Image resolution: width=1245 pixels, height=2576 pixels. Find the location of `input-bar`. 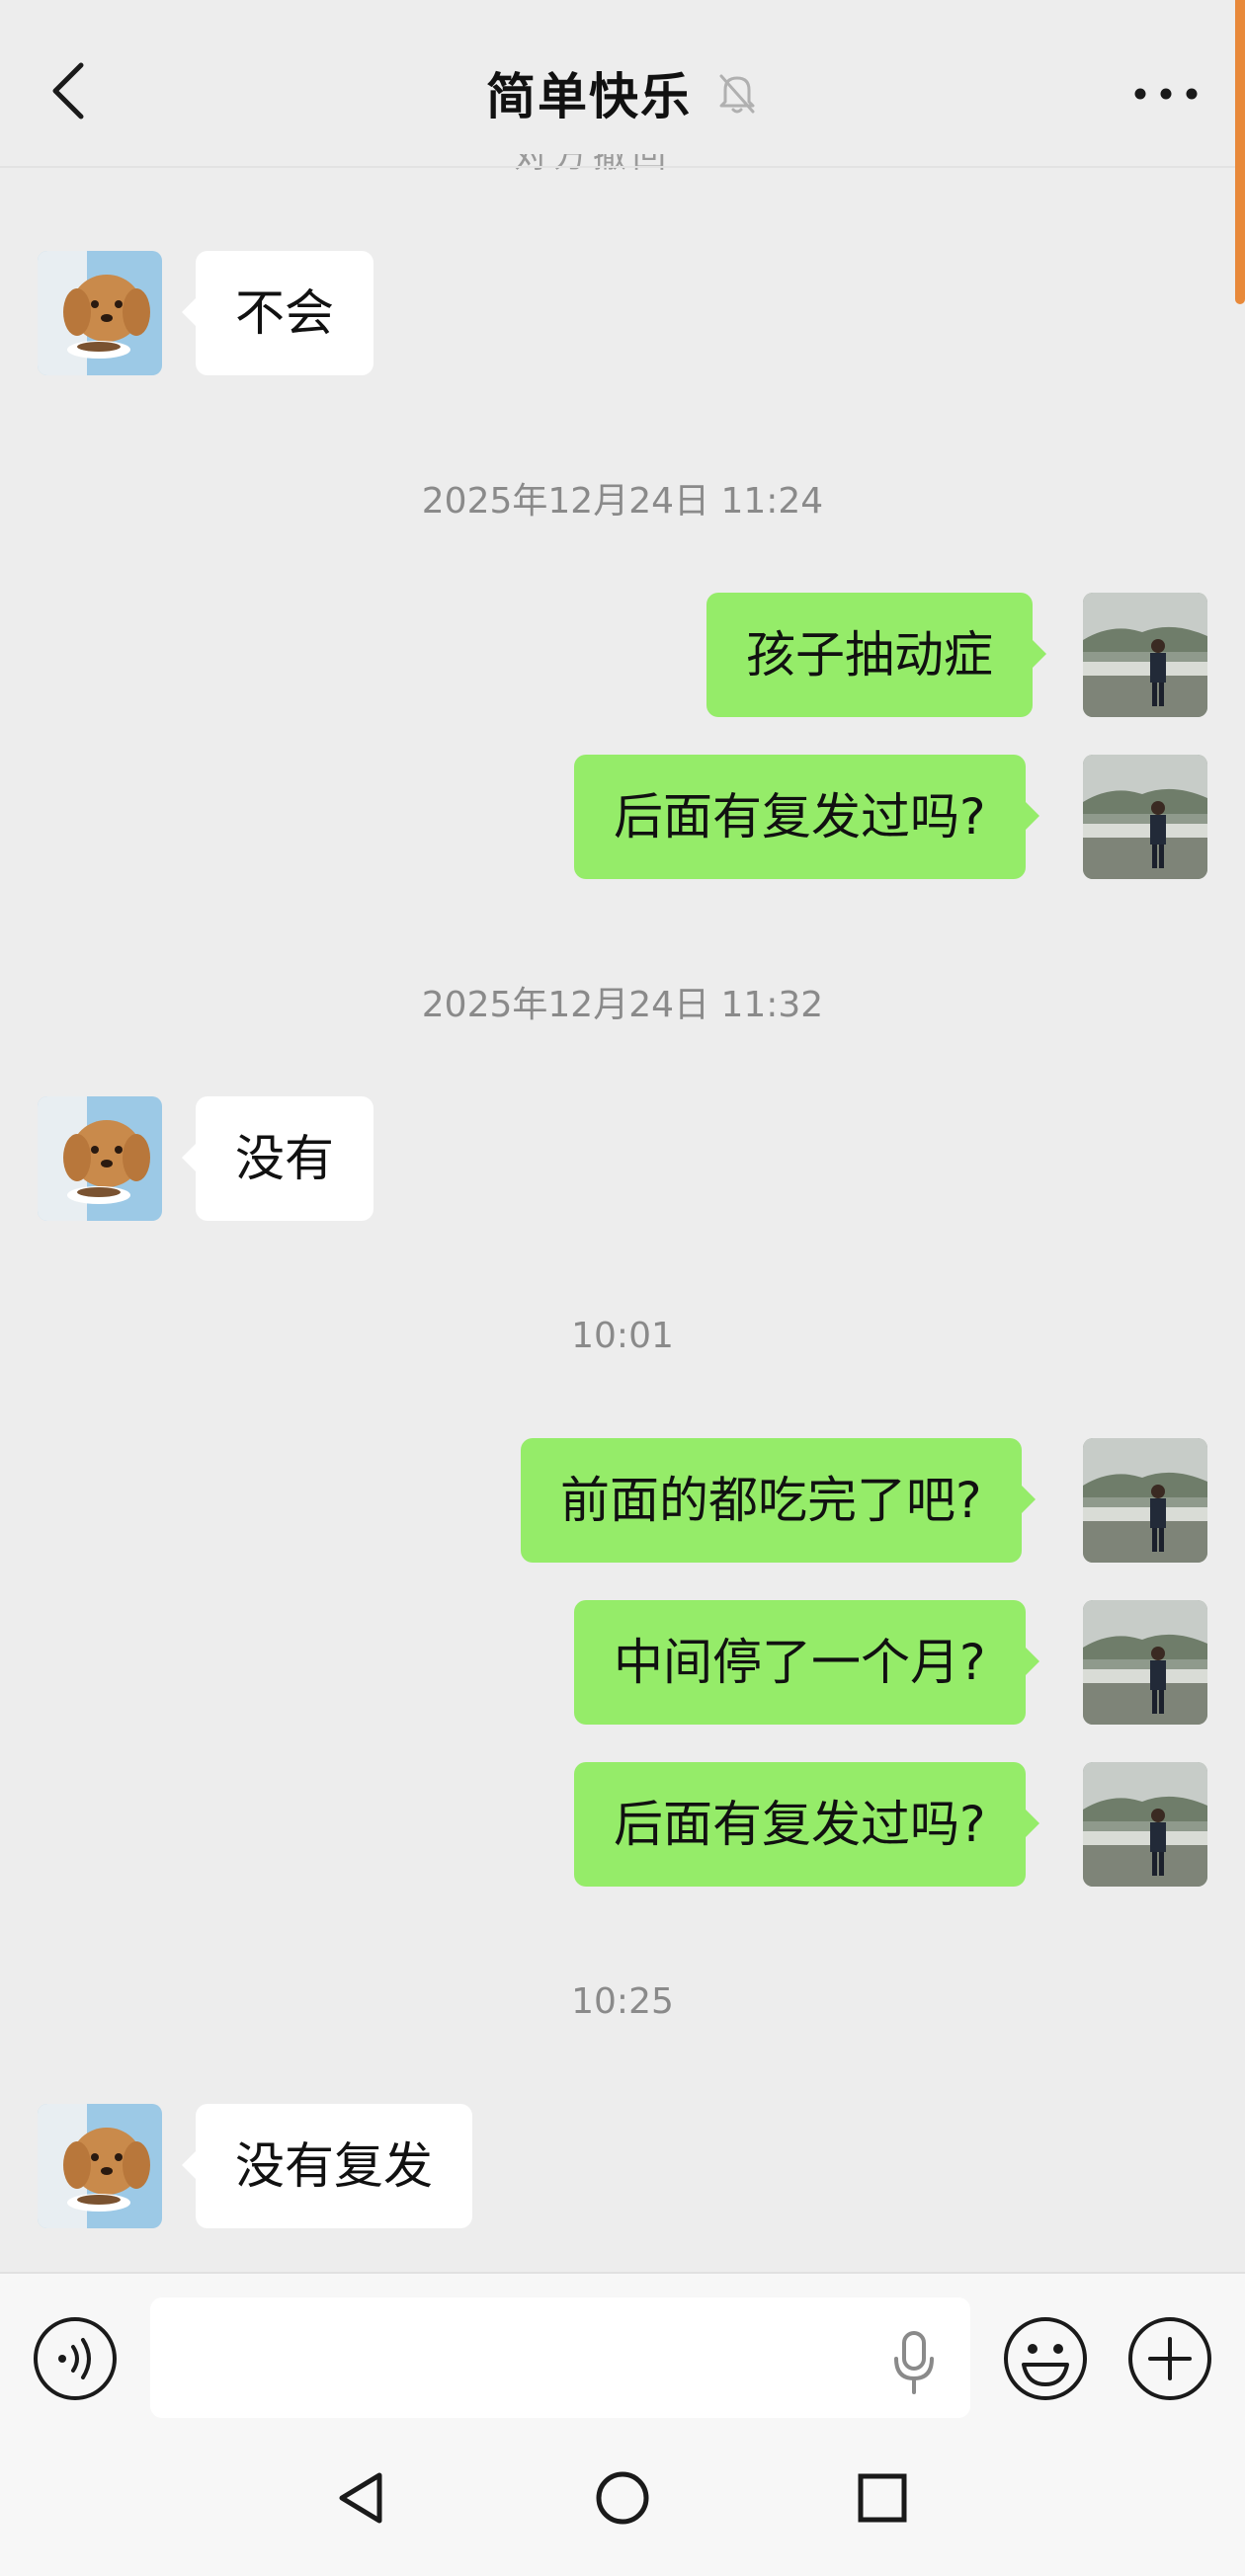

input-bar is located at coordinates (622, 2350).